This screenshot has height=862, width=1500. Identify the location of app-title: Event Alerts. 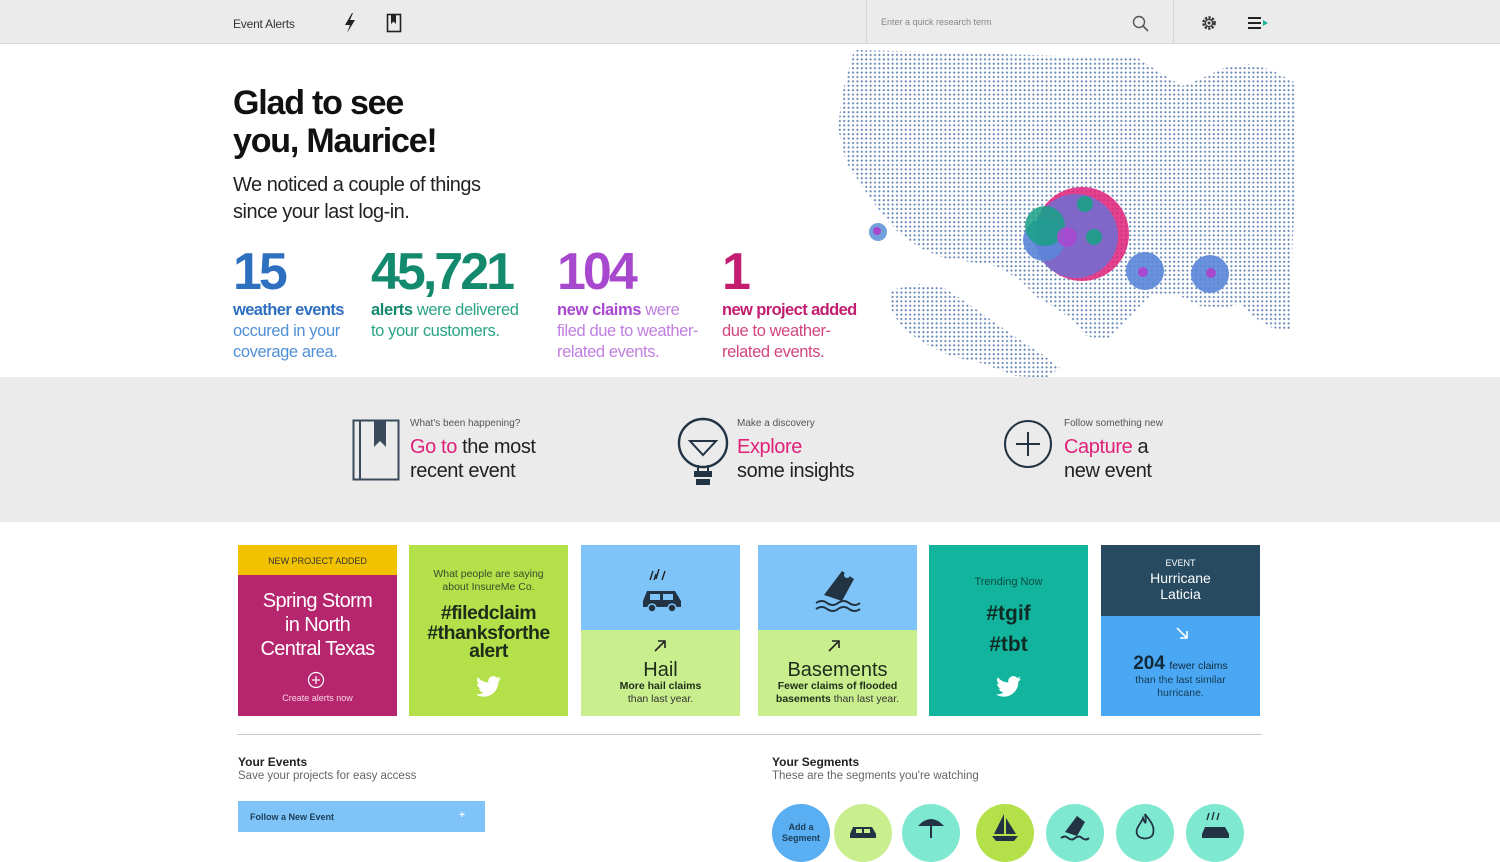
(264, 24).